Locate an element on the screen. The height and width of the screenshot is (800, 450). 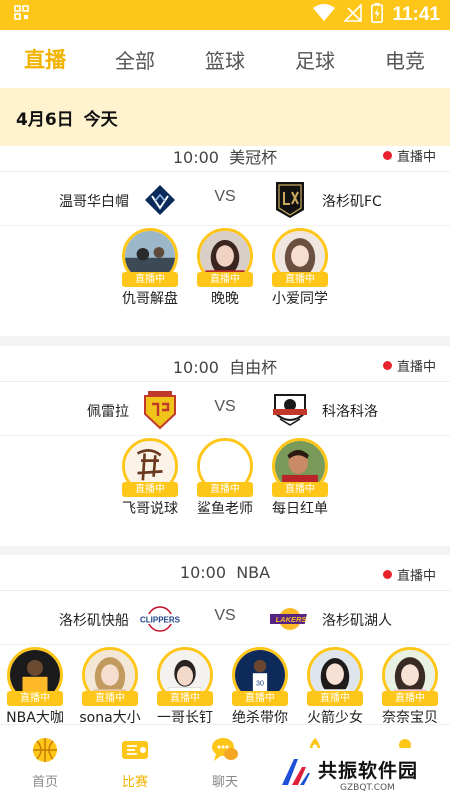
nav-chat: 聊天 is located at coordinates (225, 762).